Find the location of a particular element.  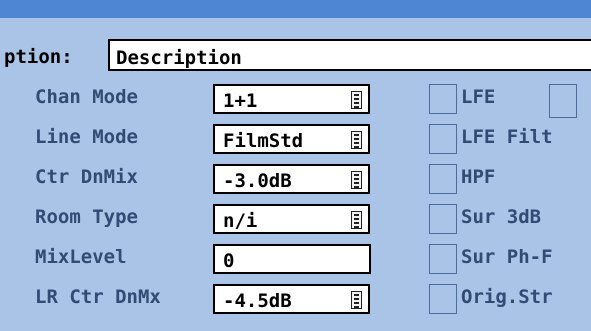

orig-str-checkbox is located at coordinates (443, 299).